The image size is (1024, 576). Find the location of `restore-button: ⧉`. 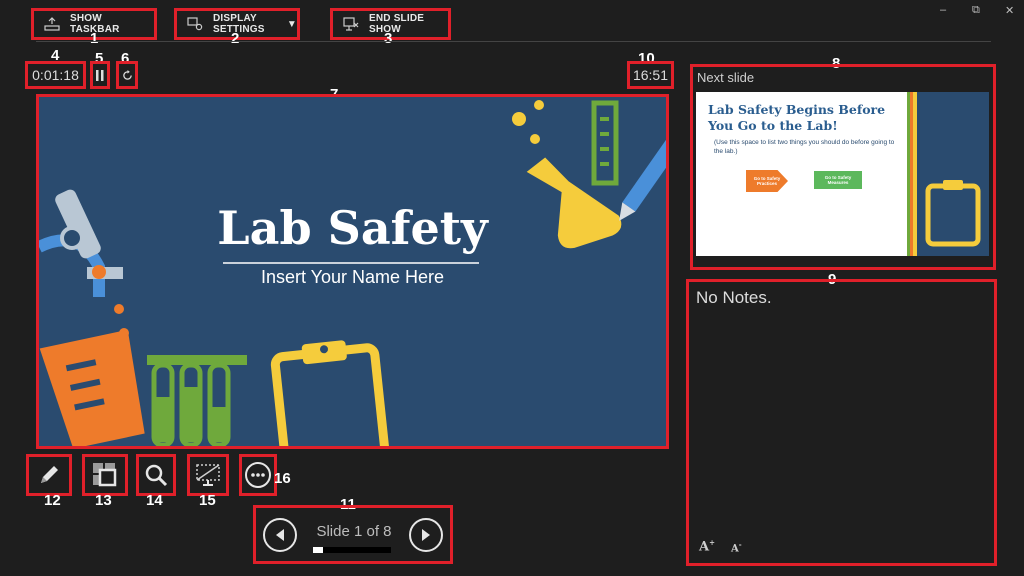

restore-button: ⧉ is located at coordinates (976, 10).